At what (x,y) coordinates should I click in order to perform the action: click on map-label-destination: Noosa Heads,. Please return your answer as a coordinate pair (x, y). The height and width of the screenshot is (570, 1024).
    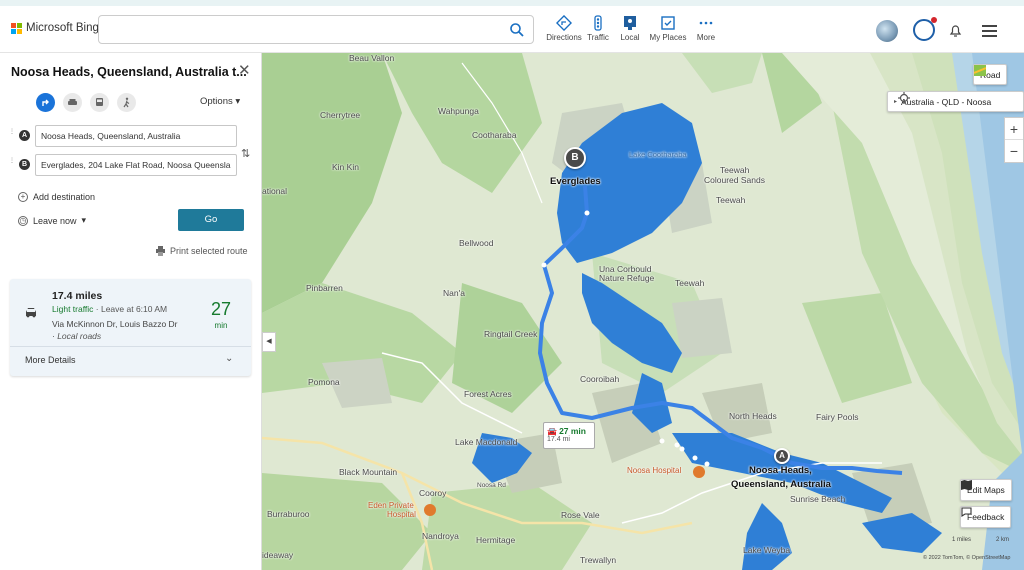
    Looking at the image, I should click on (780, 470).